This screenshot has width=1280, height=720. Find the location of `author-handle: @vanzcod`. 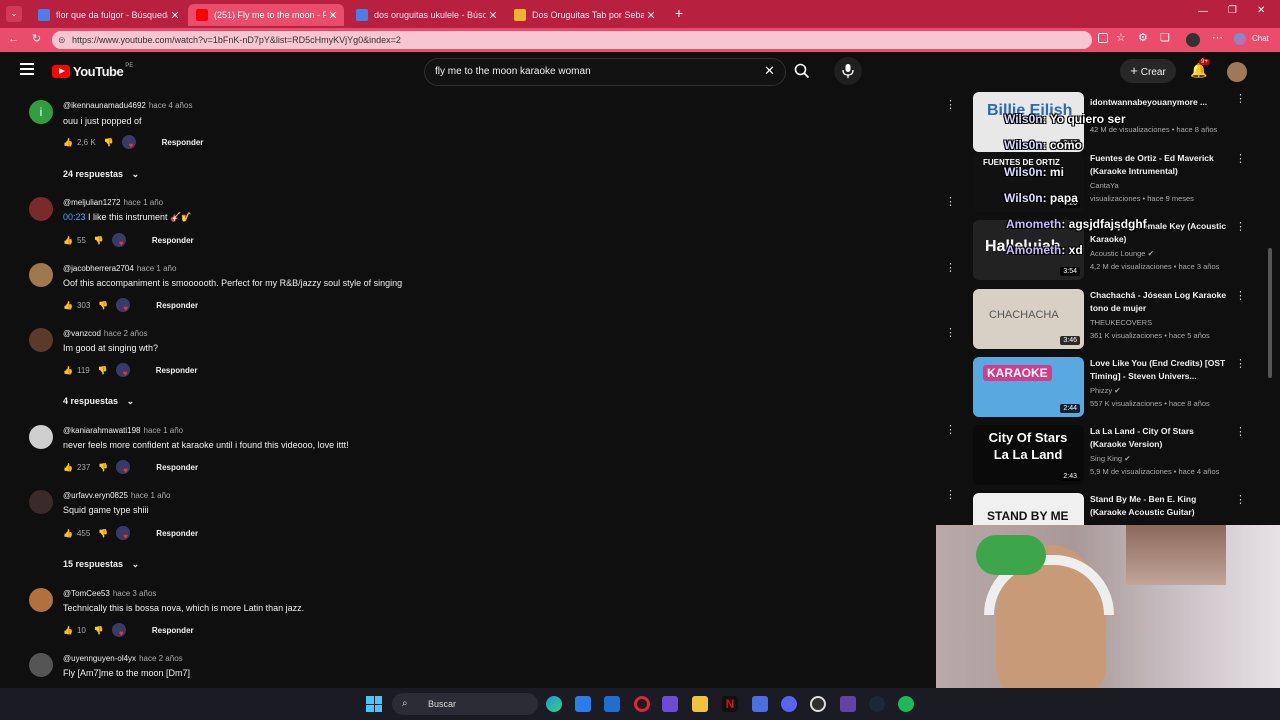

author-handle: @vanzcod is located at coordinates (82, 333).